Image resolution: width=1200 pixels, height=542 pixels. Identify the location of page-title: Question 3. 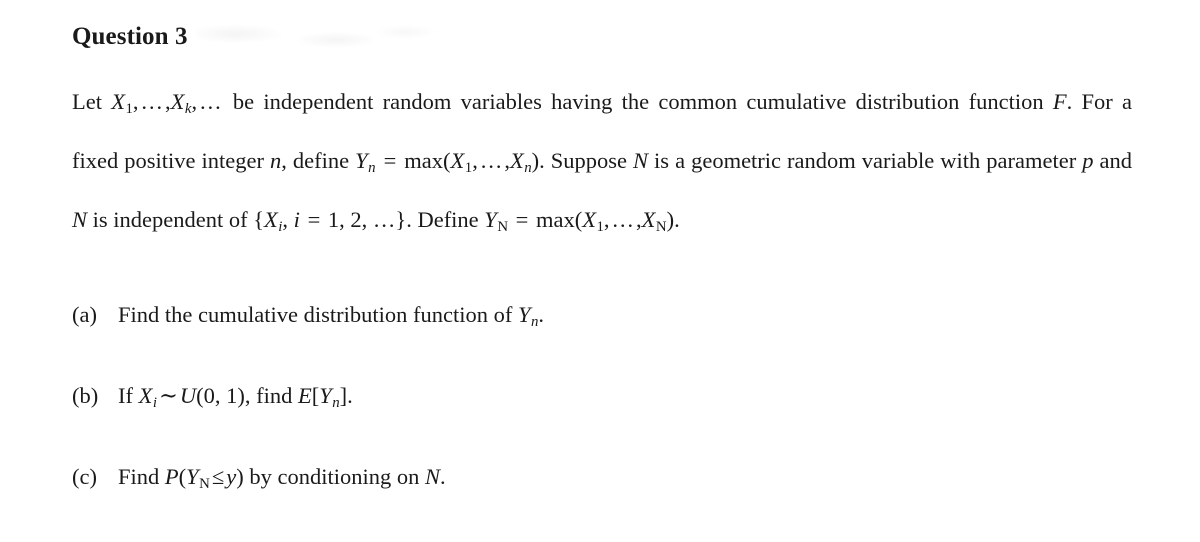
(130, 36).